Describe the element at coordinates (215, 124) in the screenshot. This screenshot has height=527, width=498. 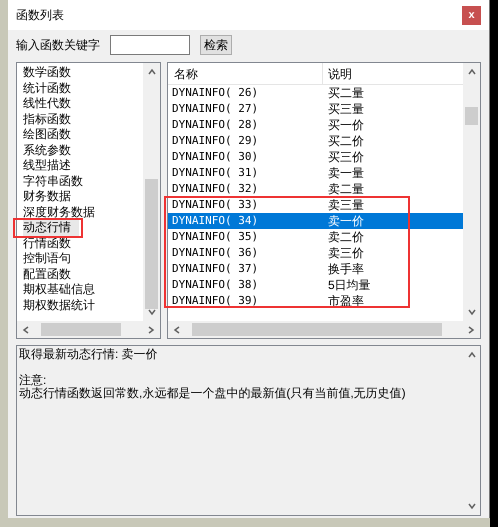
I see `table-cell-text: DYNAINFO( 28)` at that location.